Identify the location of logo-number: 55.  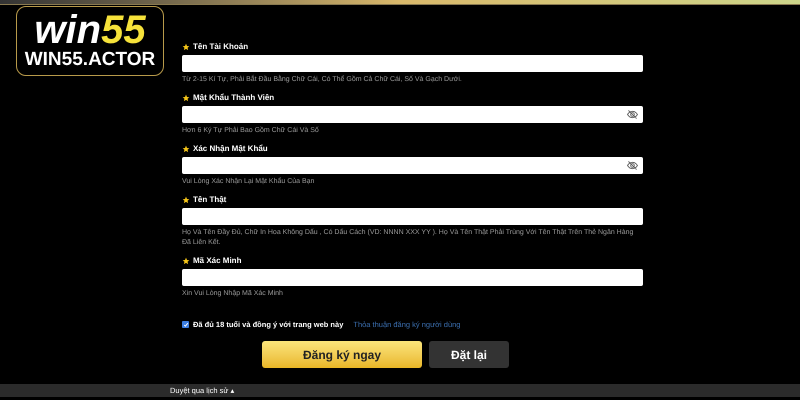
(123, 30).